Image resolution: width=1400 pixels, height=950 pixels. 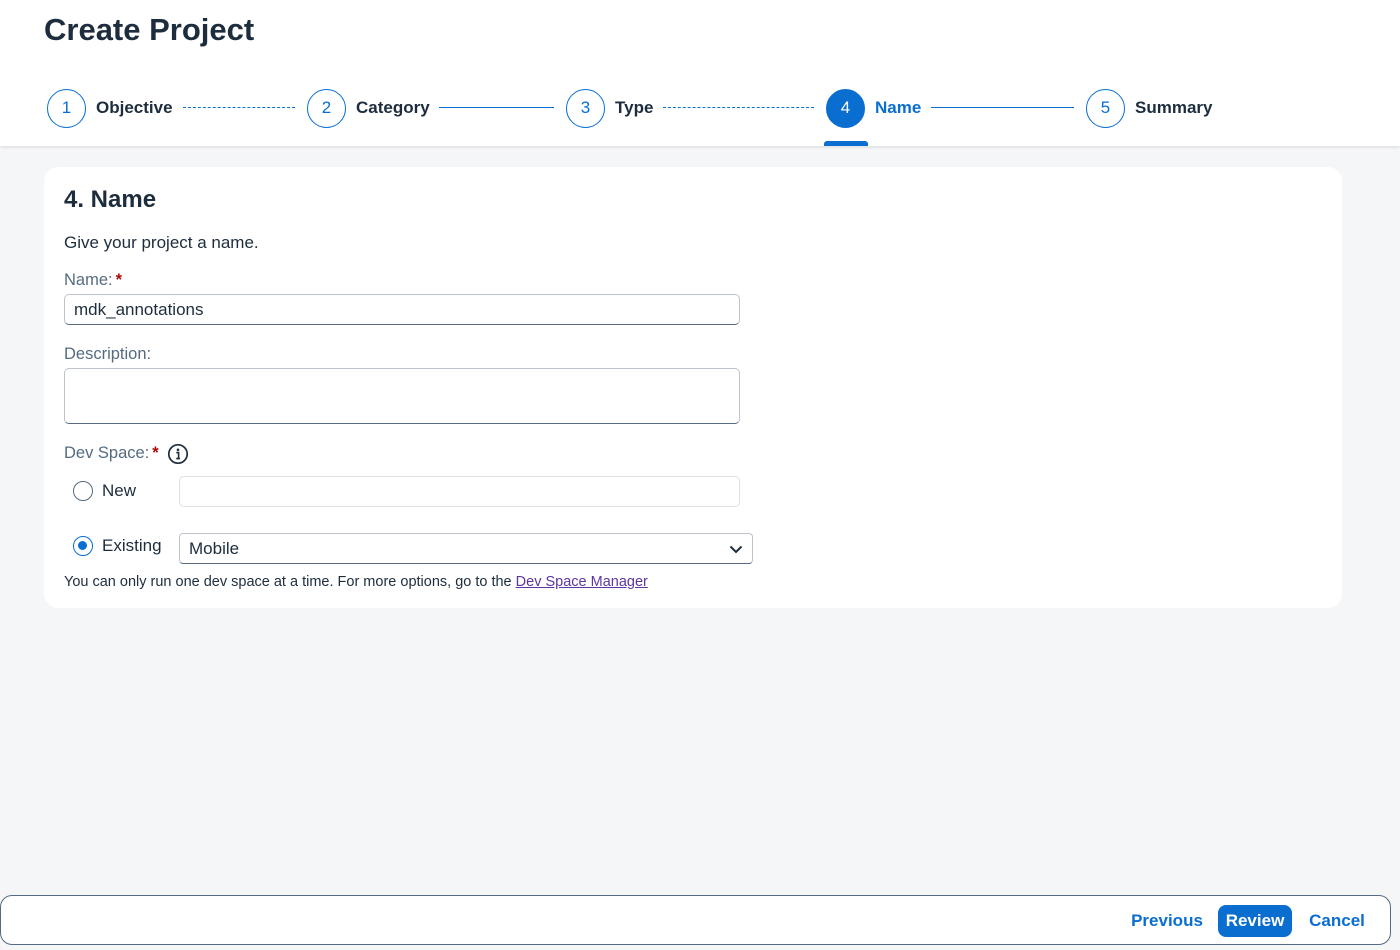 I want to click on intro-text: Give your project a name., so click(x=161, y=242).